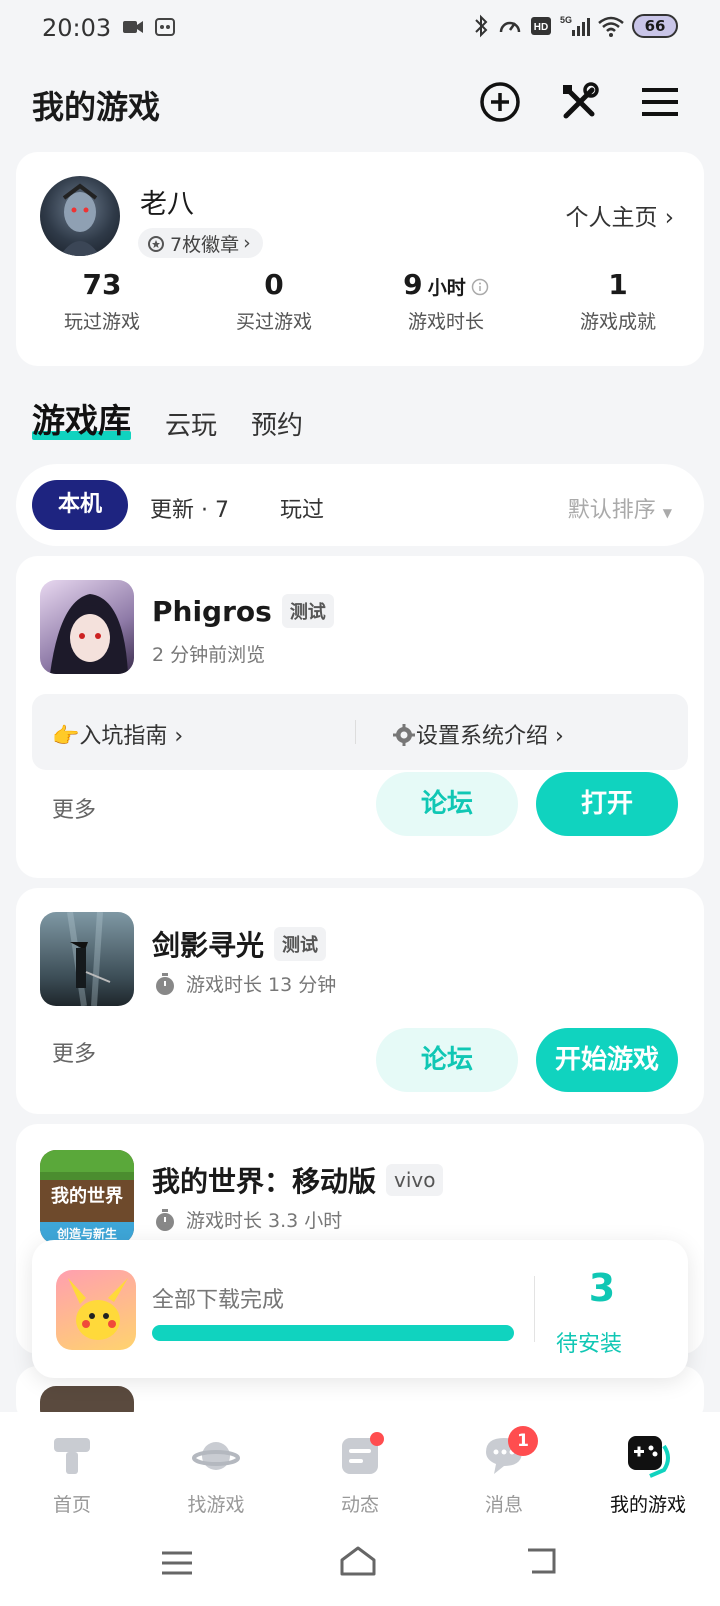  Describe the element at coordinates (607, 804) in the screenshot. I see `open-button: 打开` at that location.